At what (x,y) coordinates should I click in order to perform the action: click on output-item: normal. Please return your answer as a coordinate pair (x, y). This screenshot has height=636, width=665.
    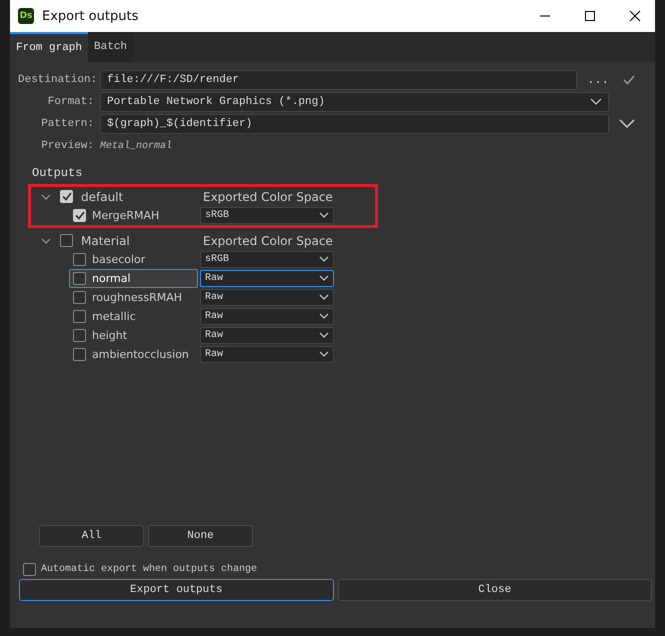
    Looking at the image, I should click on (133, 278).